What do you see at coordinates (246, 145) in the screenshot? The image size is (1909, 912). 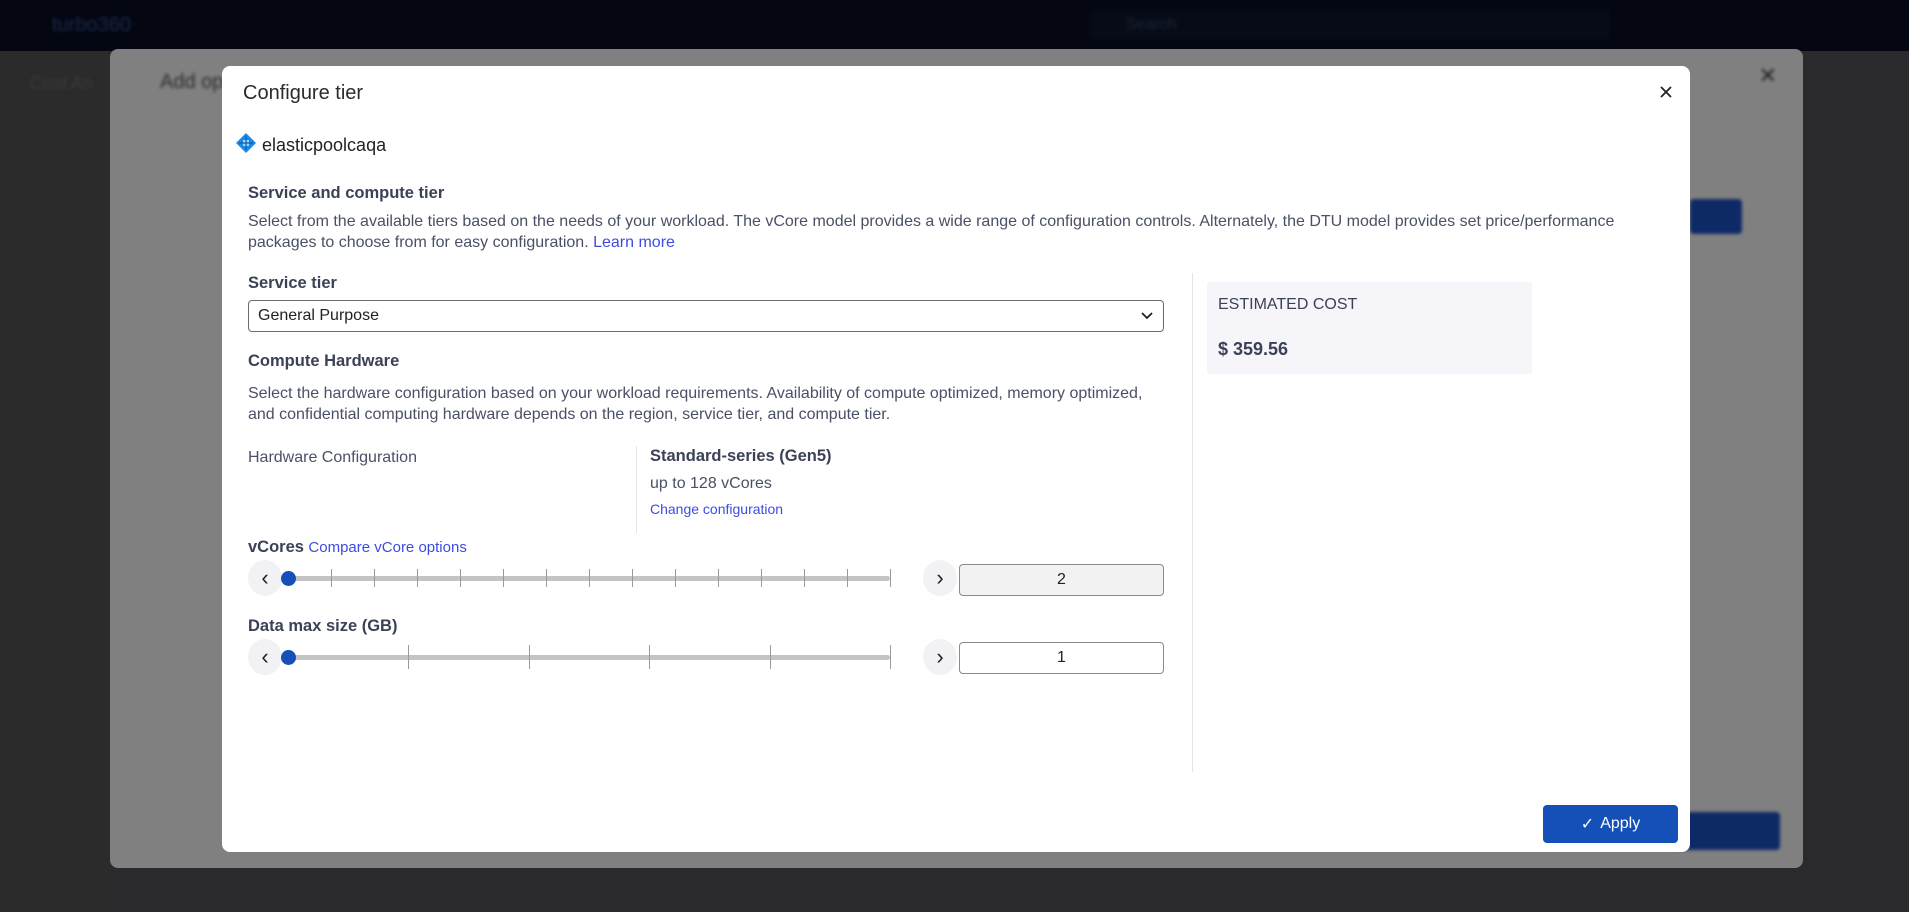 I see `sql-elastic-pool-icon` at bounding box center [246, 145].